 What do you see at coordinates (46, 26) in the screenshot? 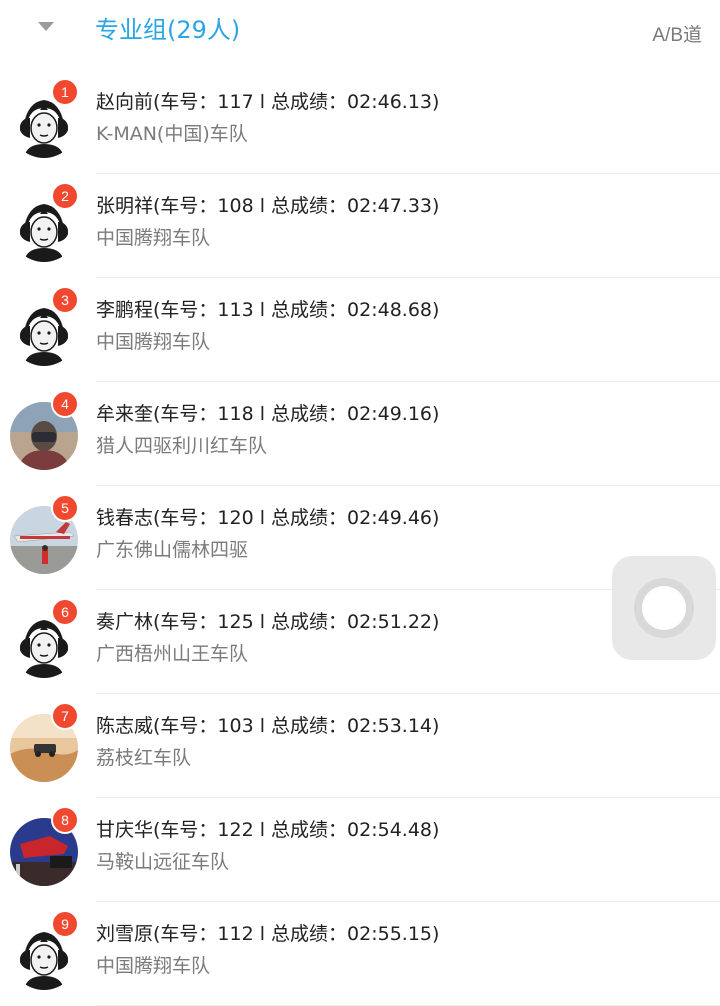
I see `caret-down-icon` at bounding box center [46, 26].